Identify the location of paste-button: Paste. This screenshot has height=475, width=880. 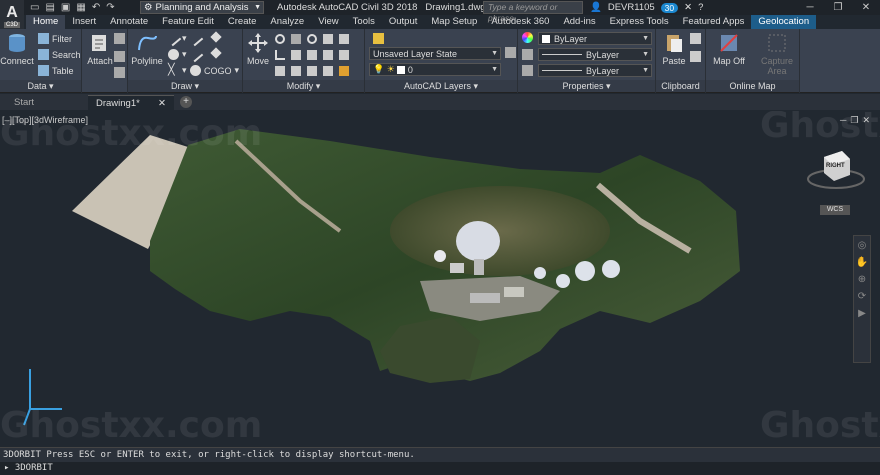
(674, 49).